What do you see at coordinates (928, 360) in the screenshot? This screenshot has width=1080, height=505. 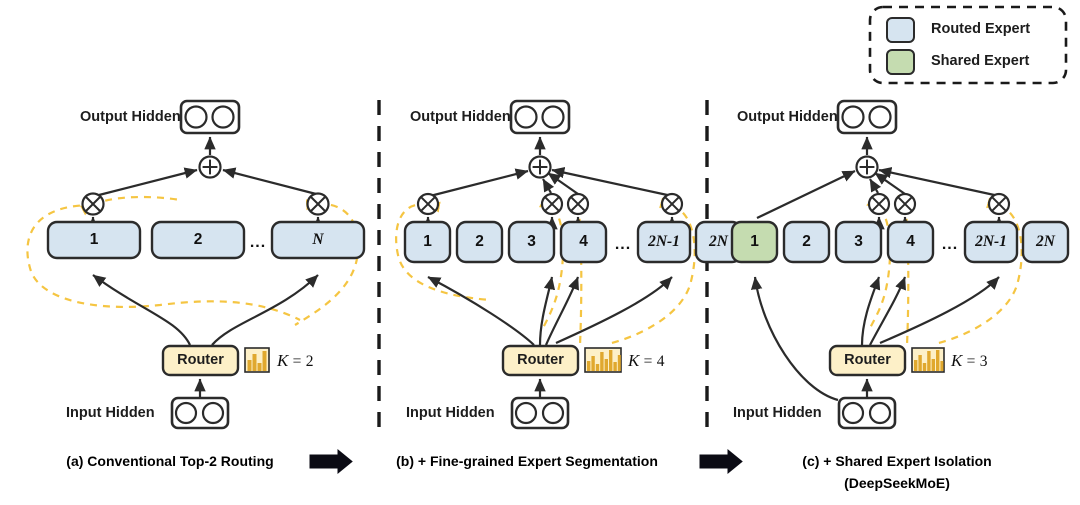 I see `bar-chart-icon-c` at bounding box center [928, 360].